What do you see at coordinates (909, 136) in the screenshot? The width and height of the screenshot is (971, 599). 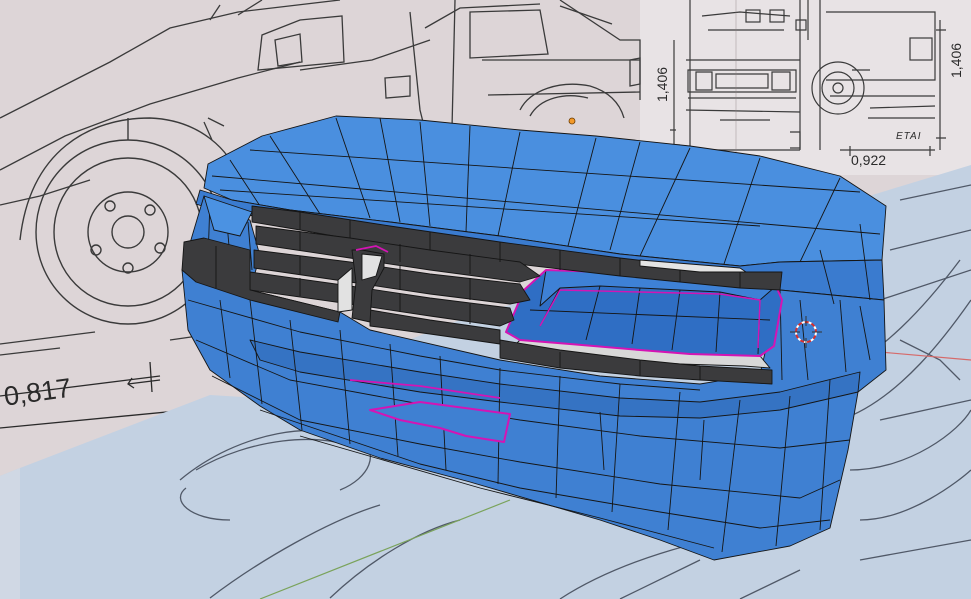 I see `blueprint-rear-label: ETAI` at bounding box center [909, 136].